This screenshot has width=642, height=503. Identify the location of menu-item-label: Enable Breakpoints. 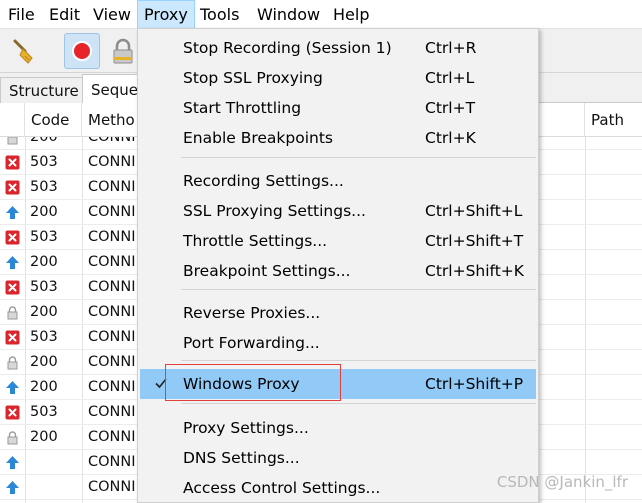
(258, 138).